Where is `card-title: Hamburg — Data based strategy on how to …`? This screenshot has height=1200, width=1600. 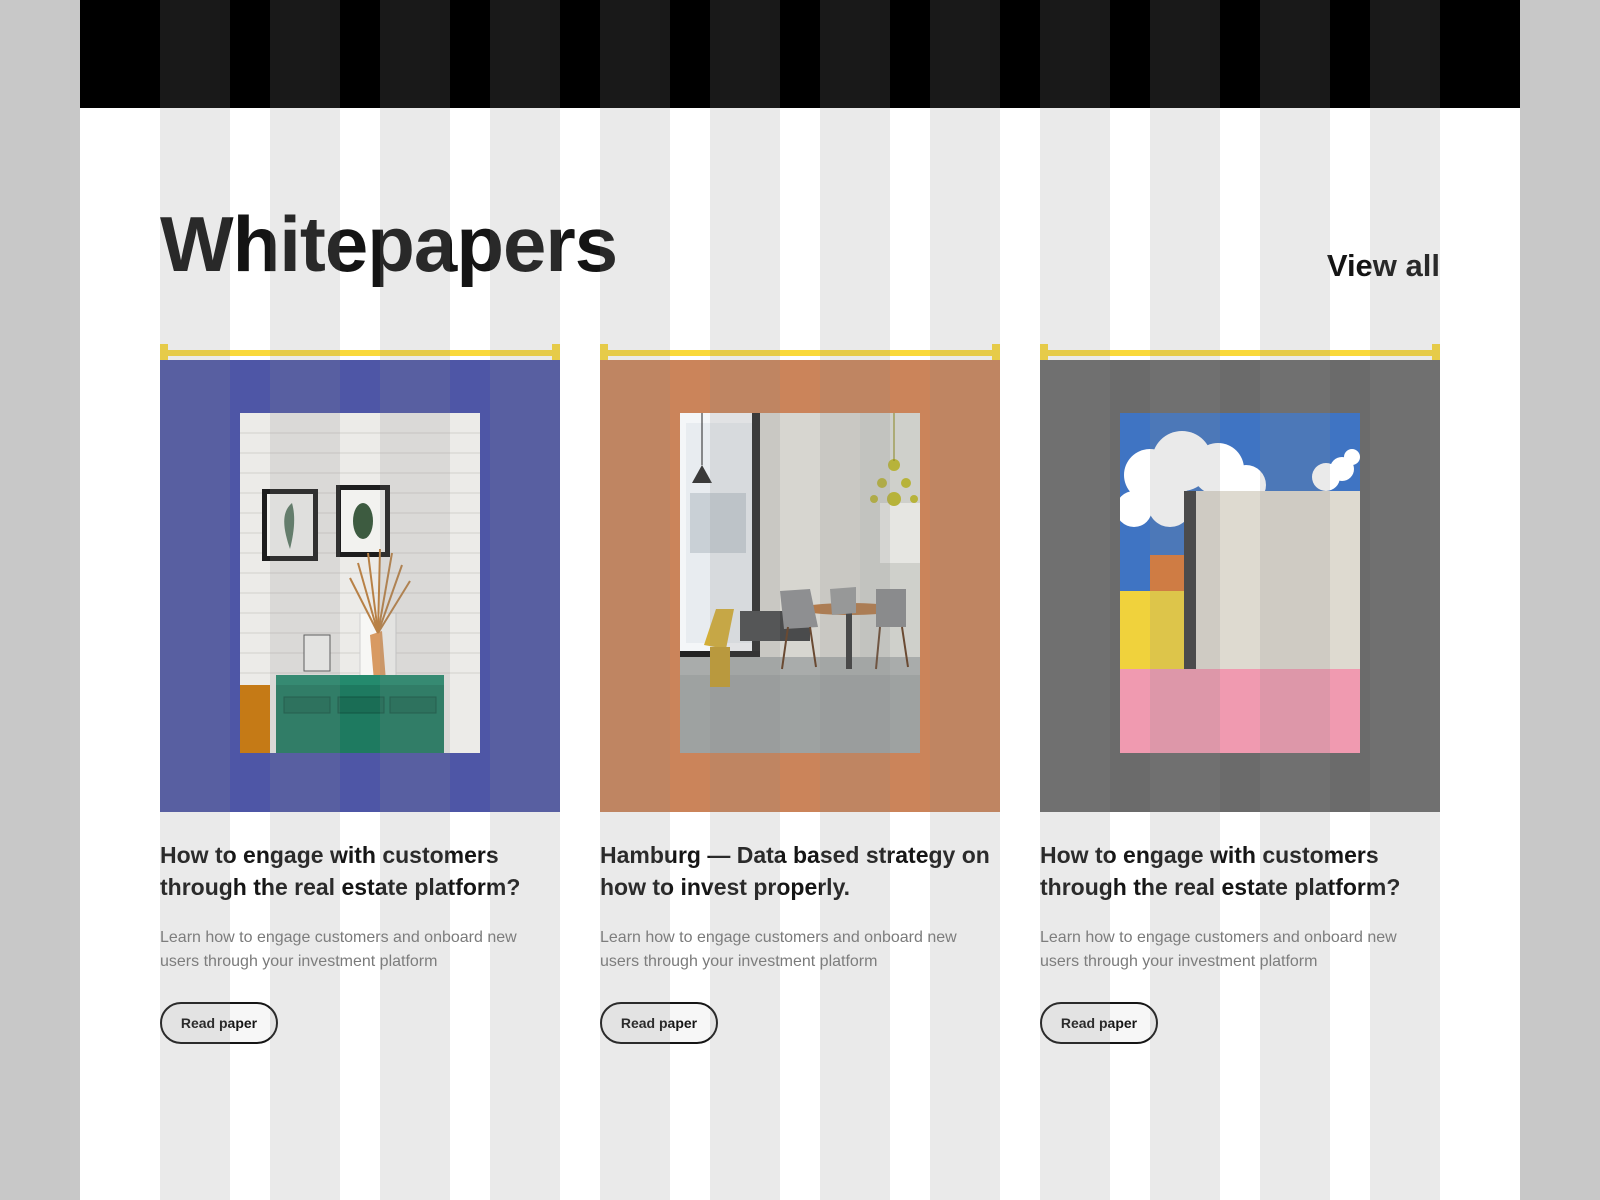
card-title: Hamburg — Data based strategy on how to … is located at coordinates (795, 871).